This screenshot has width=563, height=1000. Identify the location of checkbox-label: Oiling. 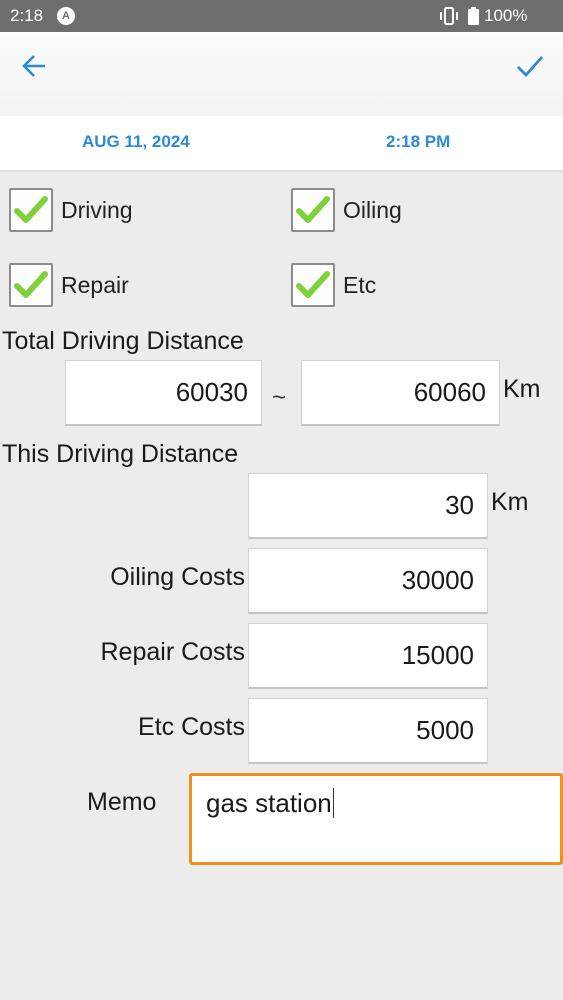
(372, 209).